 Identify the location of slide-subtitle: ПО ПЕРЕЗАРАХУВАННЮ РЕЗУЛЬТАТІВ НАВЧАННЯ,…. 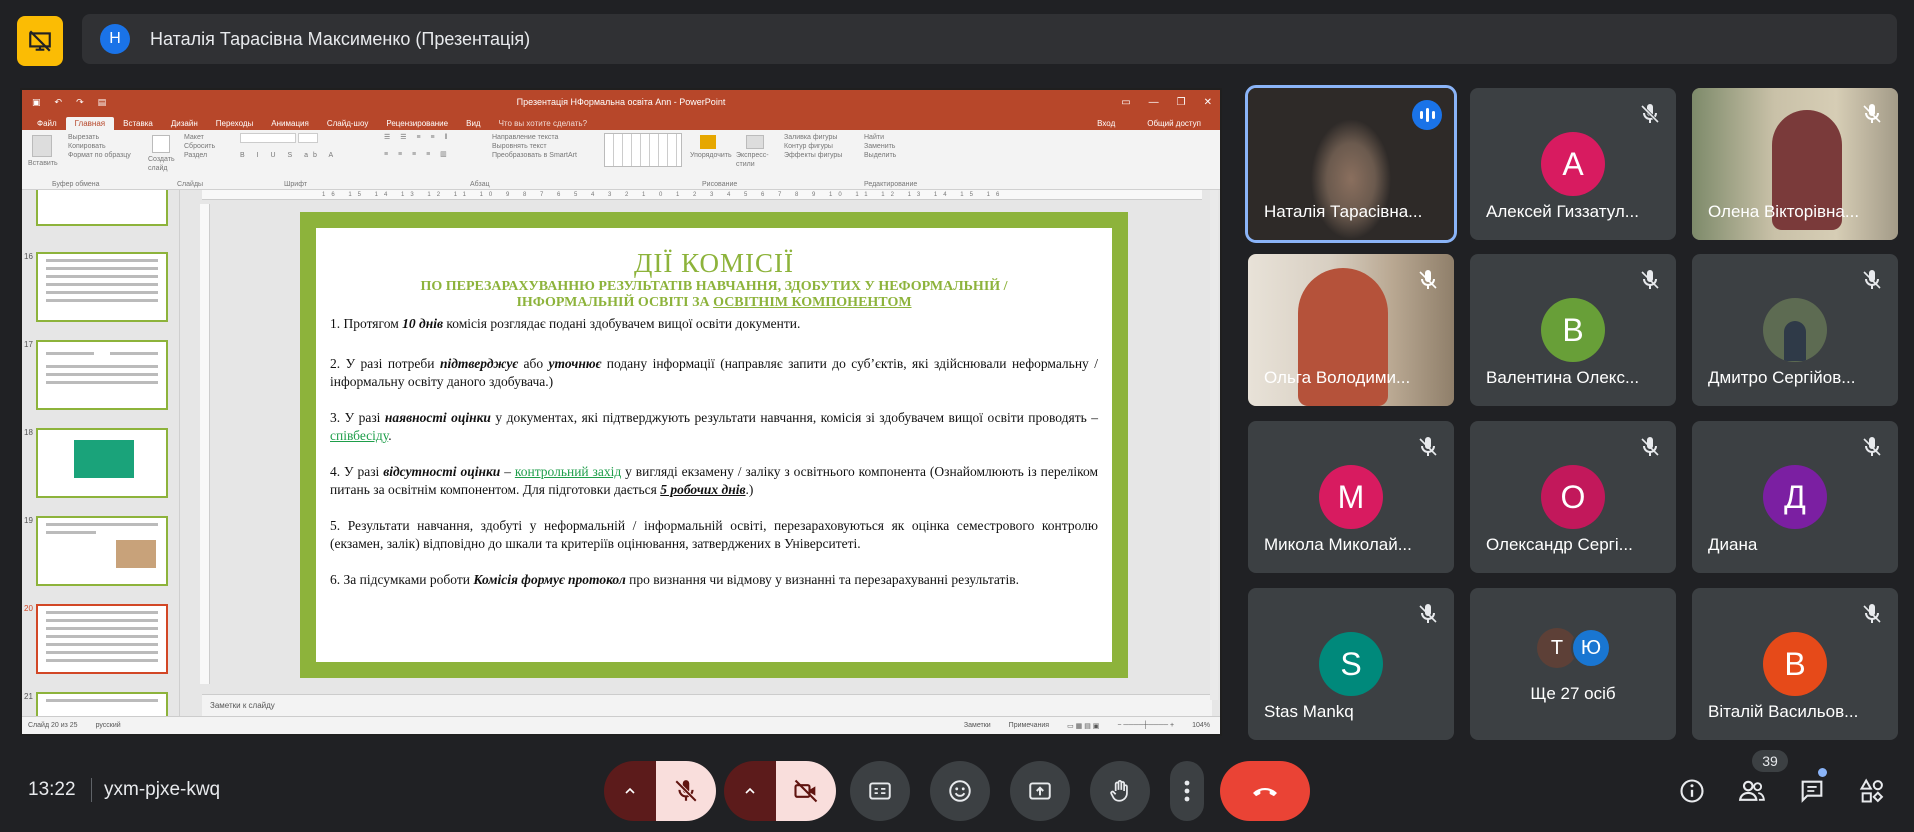
(714, 295).